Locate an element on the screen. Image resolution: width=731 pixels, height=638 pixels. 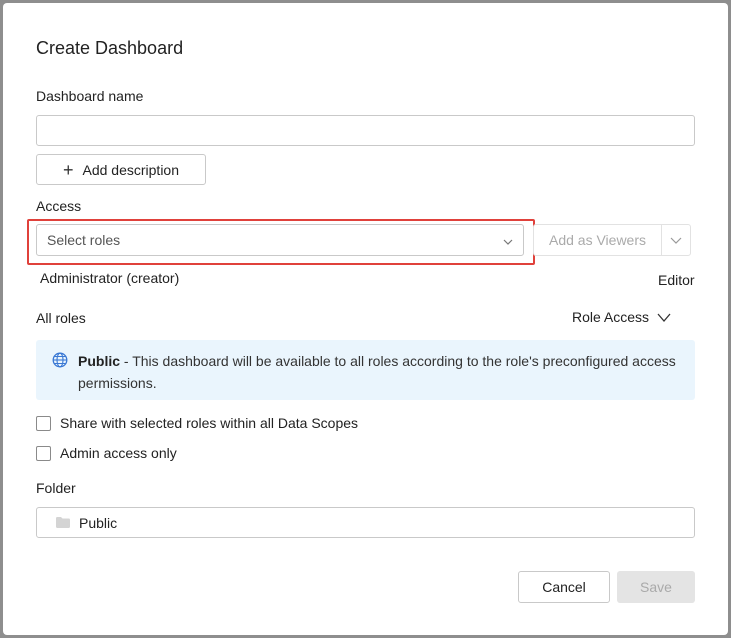
folder-icon is located at coordinates (63, 522).